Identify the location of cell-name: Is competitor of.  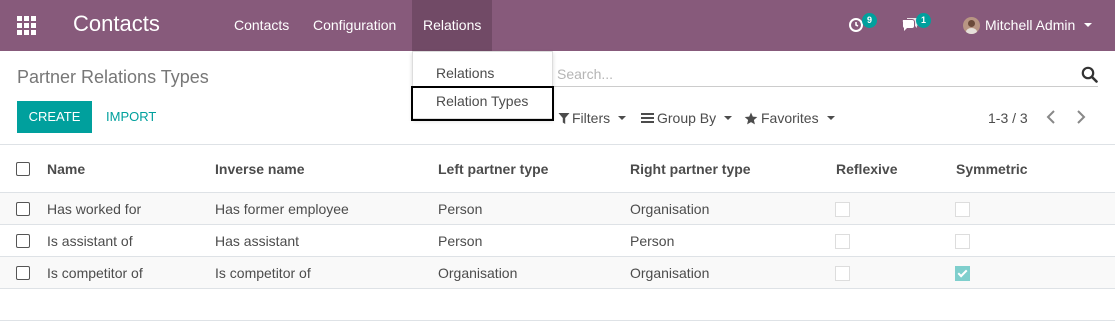
(95, 273).